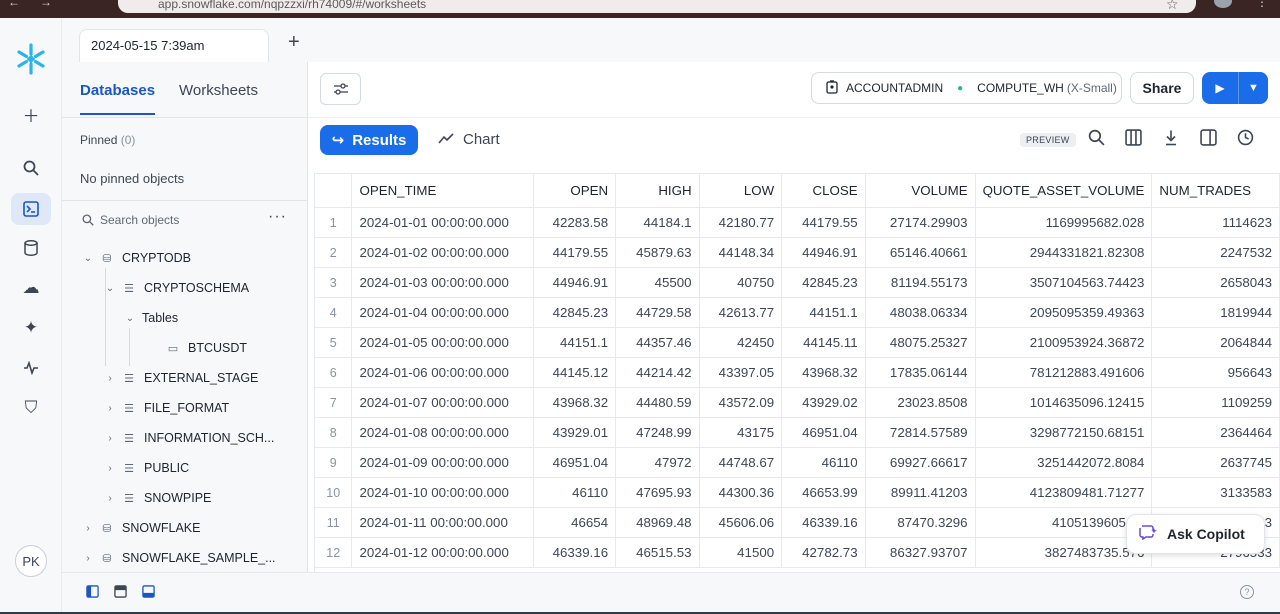 This screenshot has height=614, width=1280. Describe the element at coordinates (197, 348) in the screenshot. I see `tree-item: ▭ BTCUSDT` at that location.